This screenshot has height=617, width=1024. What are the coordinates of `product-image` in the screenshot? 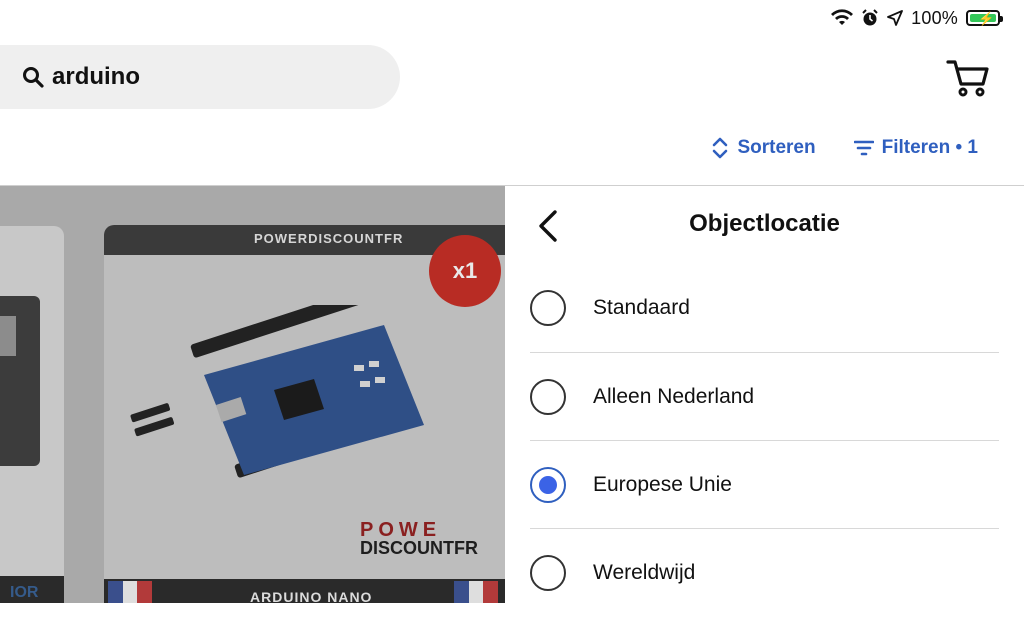 It's located at (32, 449).